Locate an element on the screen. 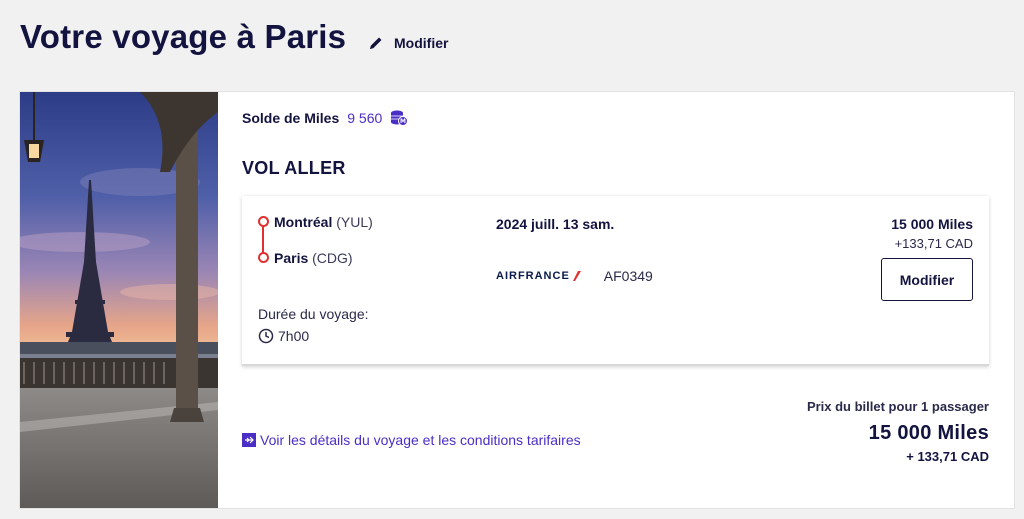 This screenshot has width=1024, height=519. header-modify-link: Modifier is located at coordinates (408, 43).